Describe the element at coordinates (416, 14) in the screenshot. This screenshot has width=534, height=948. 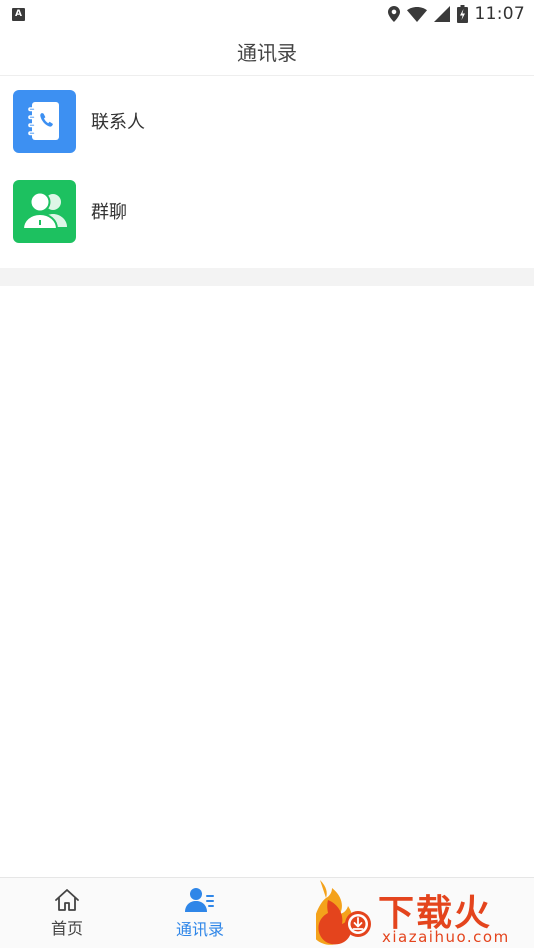
I see `wifi-icon` at that location.